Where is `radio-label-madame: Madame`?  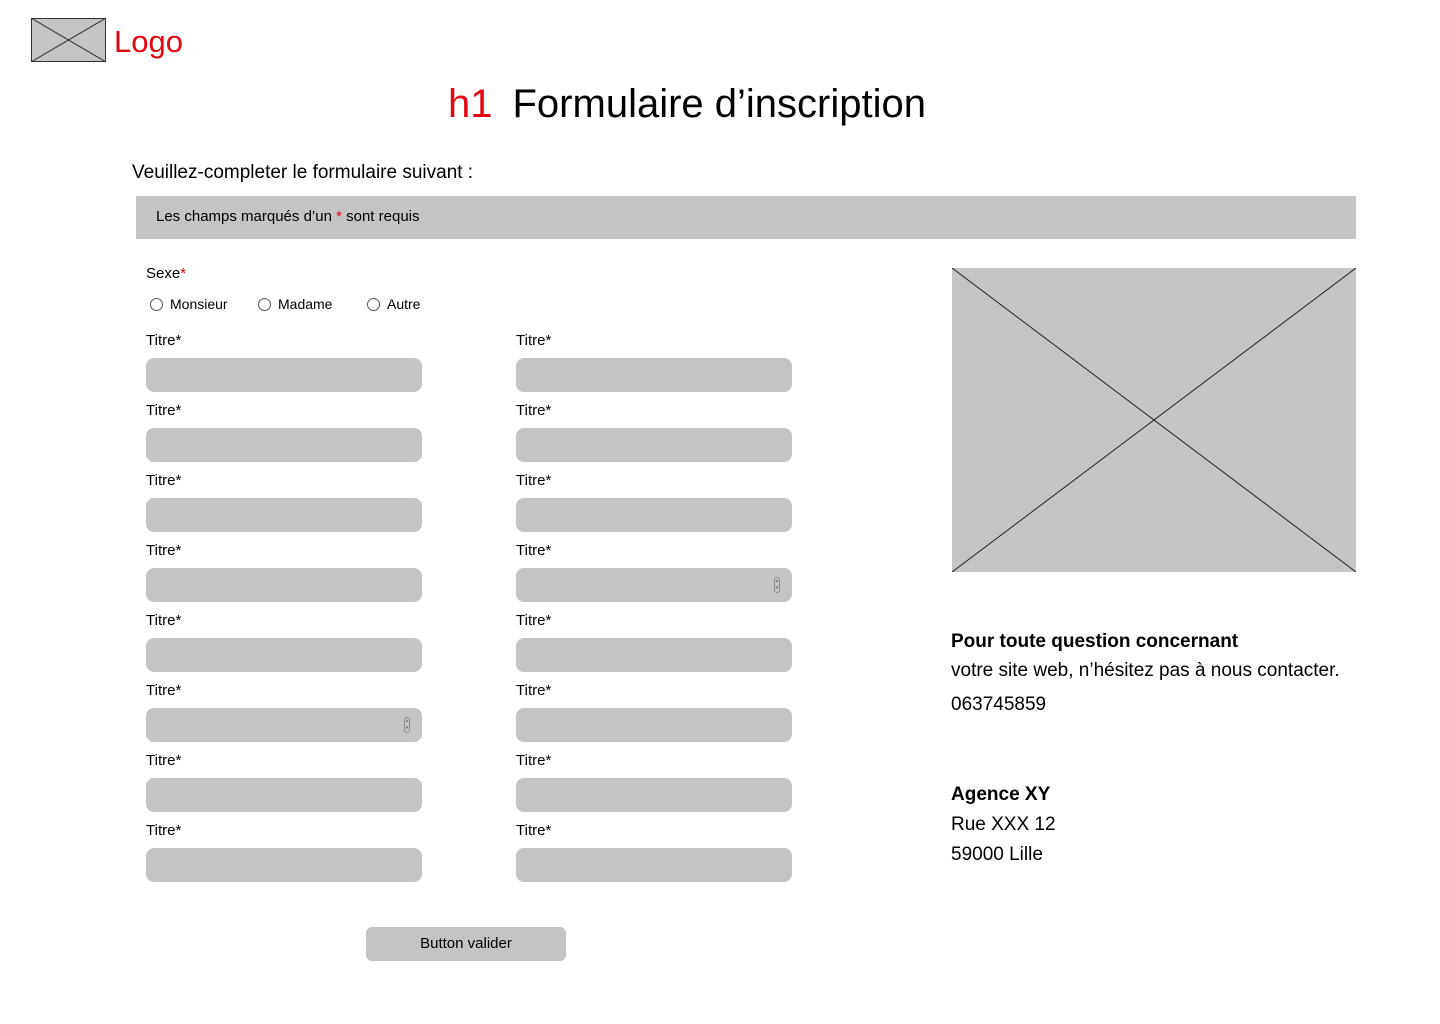 radio-label-madame: Madame is located at coordinates (305, 304).